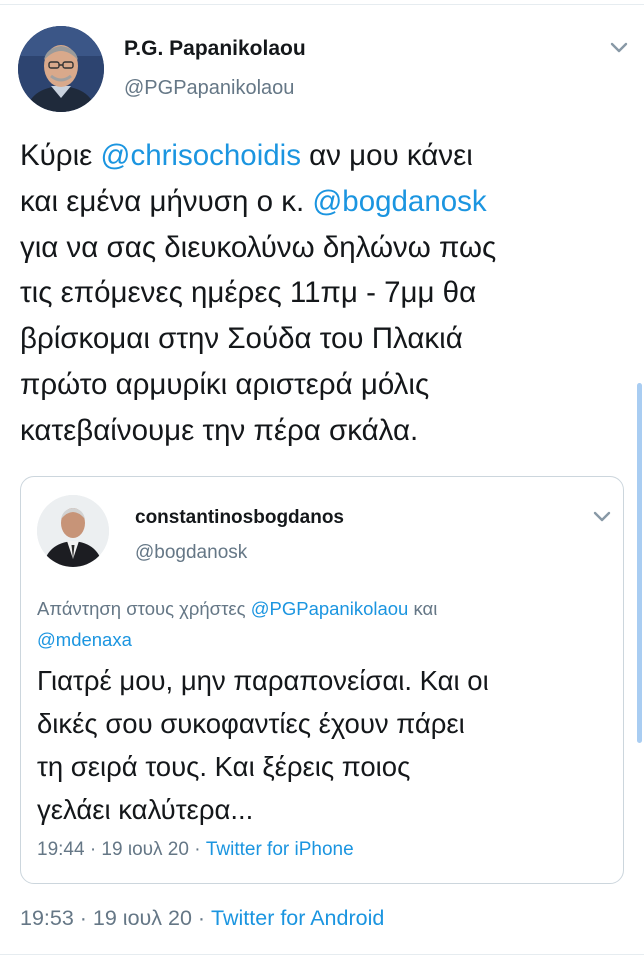 The image size is (644, 960). What do you see at coordinates (225, 384) in the screenshot?
I see `tweet-line: πρώτο αρμυρίκι αριστερά μόλις` at bounding box center [225, 384].